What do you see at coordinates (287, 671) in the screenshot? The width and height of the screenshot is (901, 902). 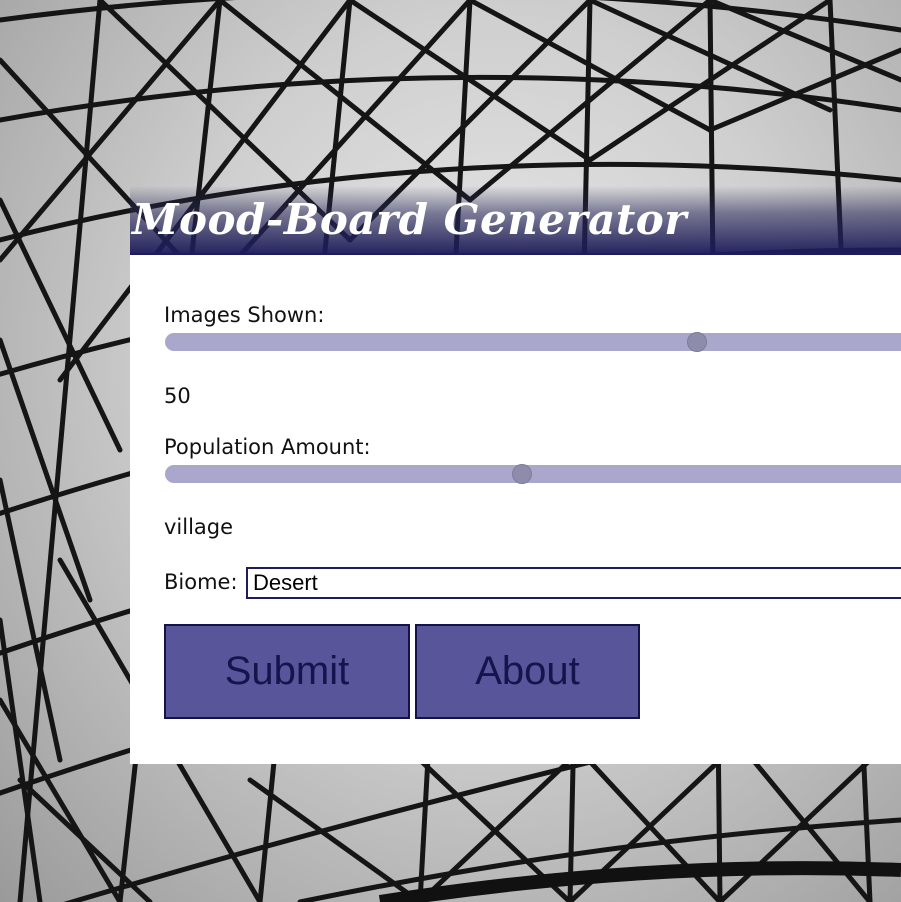 I see `submit-button: Submit` at bounding box center [287, 671].